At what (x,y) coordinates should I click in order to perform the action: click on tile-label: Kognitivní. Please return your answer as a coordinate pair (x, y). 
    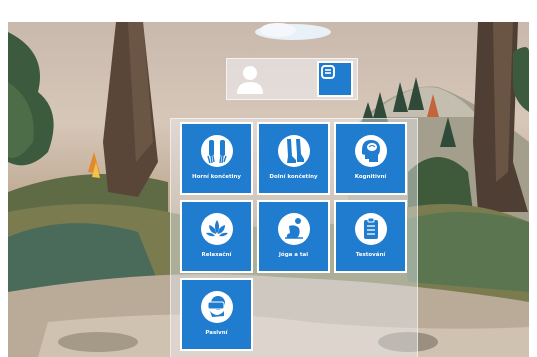
    Looking at the image, I should click on (370, 177).